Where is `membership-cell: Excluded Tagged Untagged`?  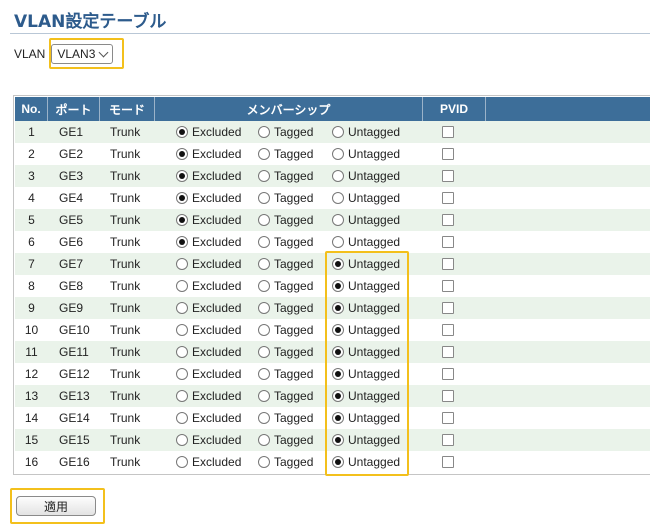
membership-cell: Excluded Tagged Untagged is located at coordinates (289, 132).